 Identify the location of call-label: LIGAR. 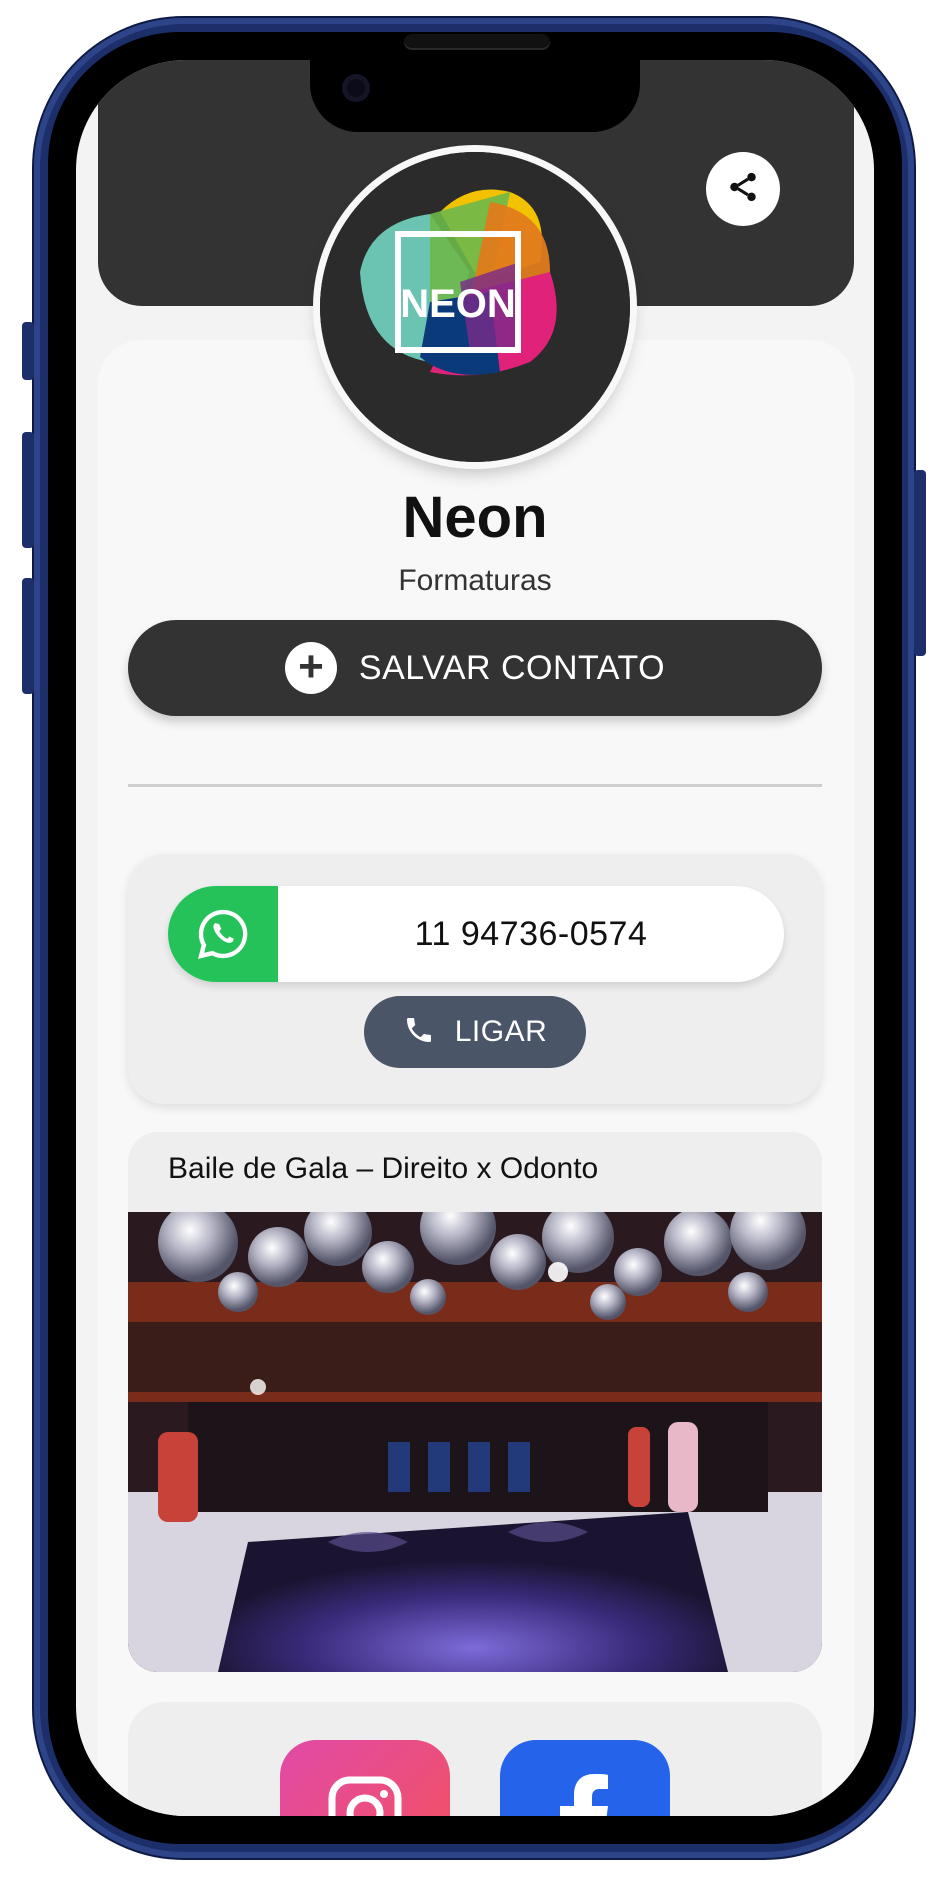
(501, 1031).